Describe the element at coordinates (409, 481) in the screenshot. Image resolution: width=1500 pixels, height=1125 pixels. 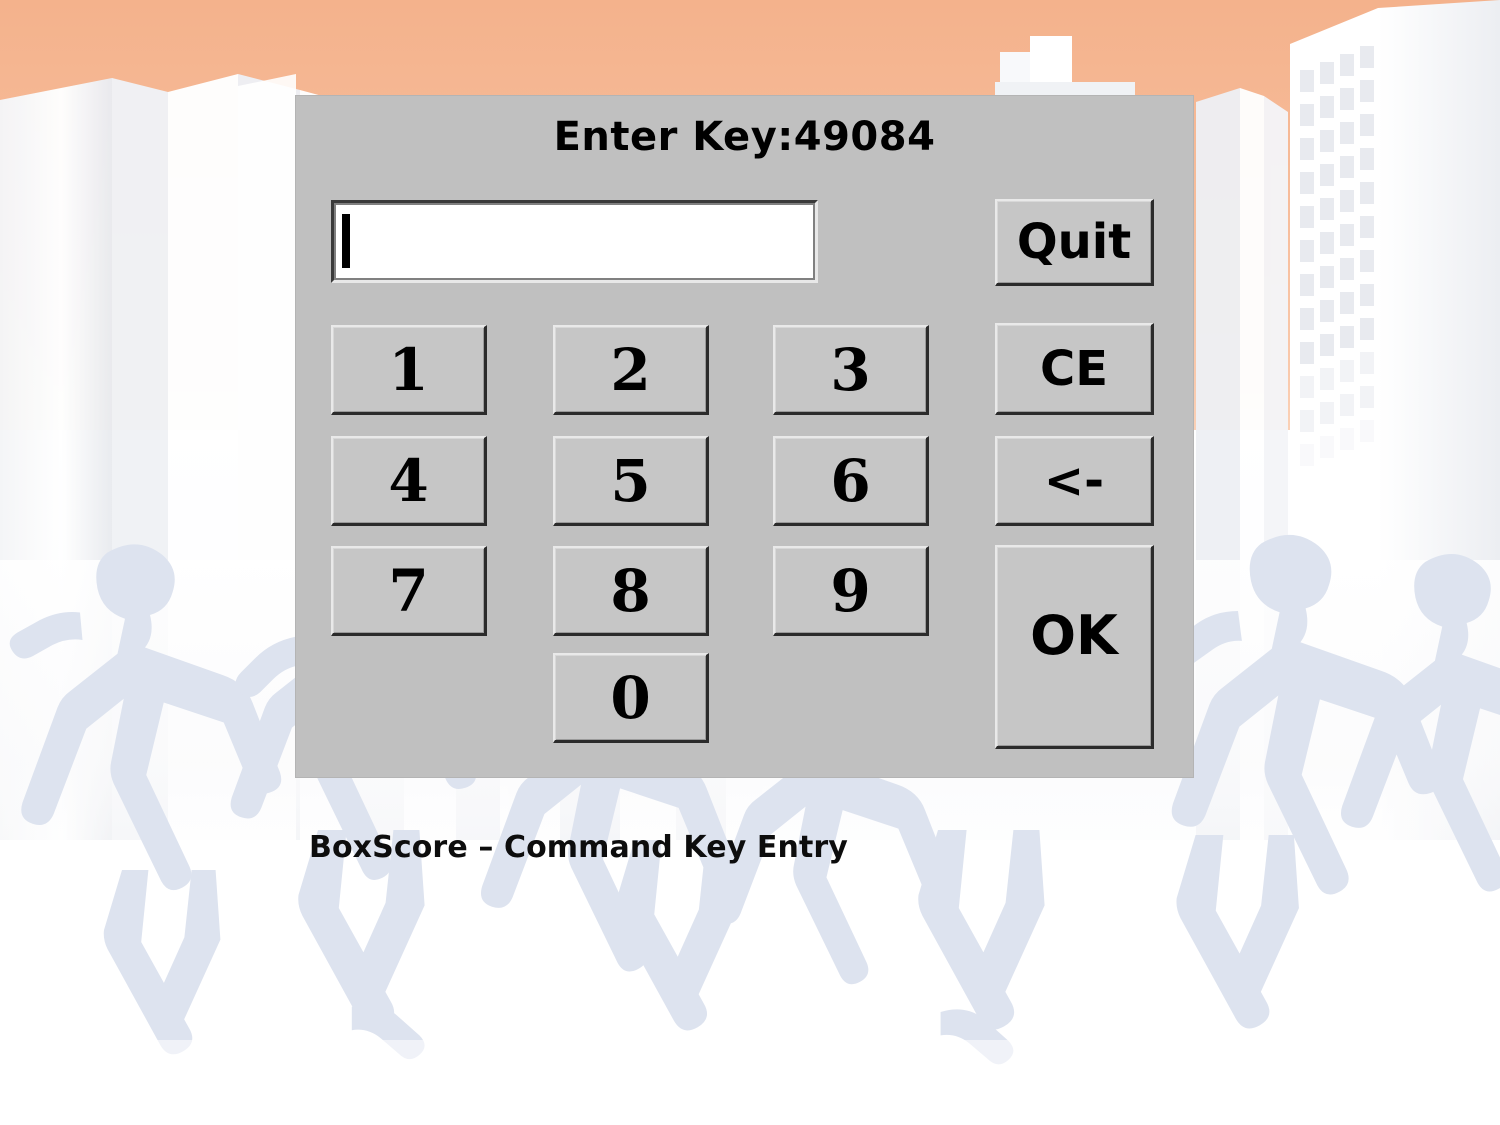
I see `keypad-button-4: 4` at that location.